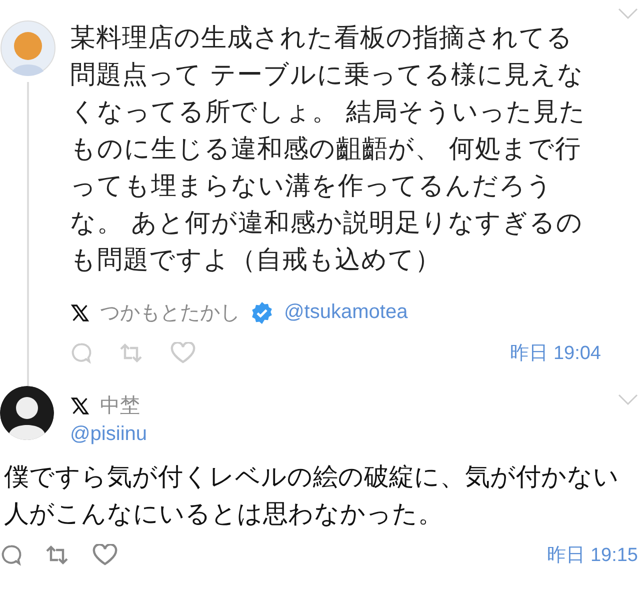  What do you see at coordinates (555, 353) in the screenshot?
I see `timestamp: 昨日 19:04` at bounding box center [555, 353].